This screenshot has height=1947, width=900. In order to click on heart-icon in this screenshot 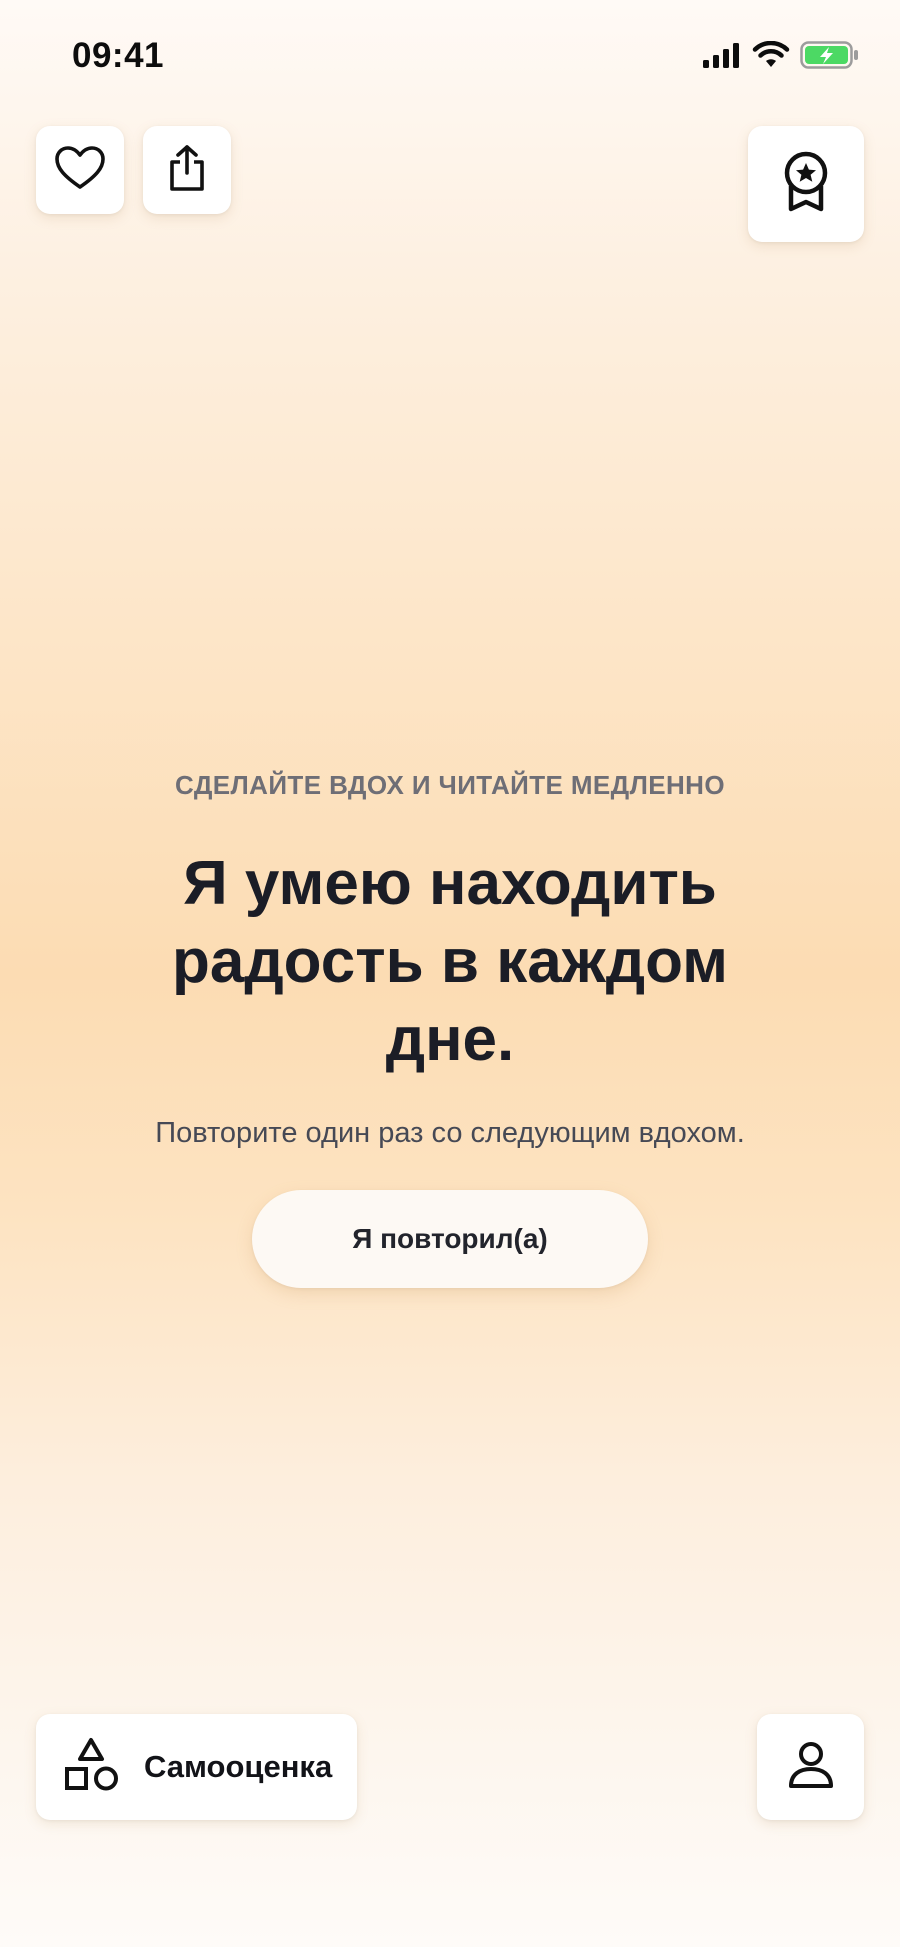, I will do `click(80, 170)`.